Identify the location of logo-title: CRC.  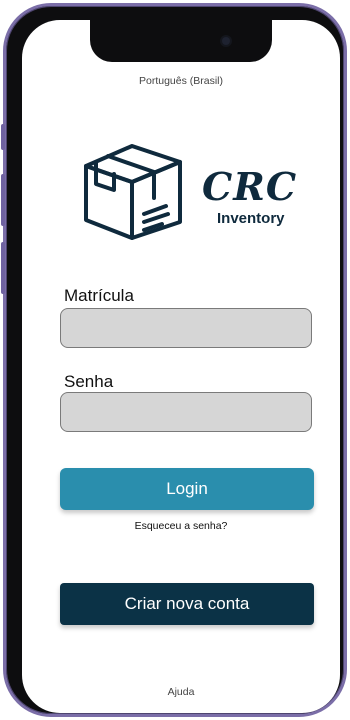
(250, 186).